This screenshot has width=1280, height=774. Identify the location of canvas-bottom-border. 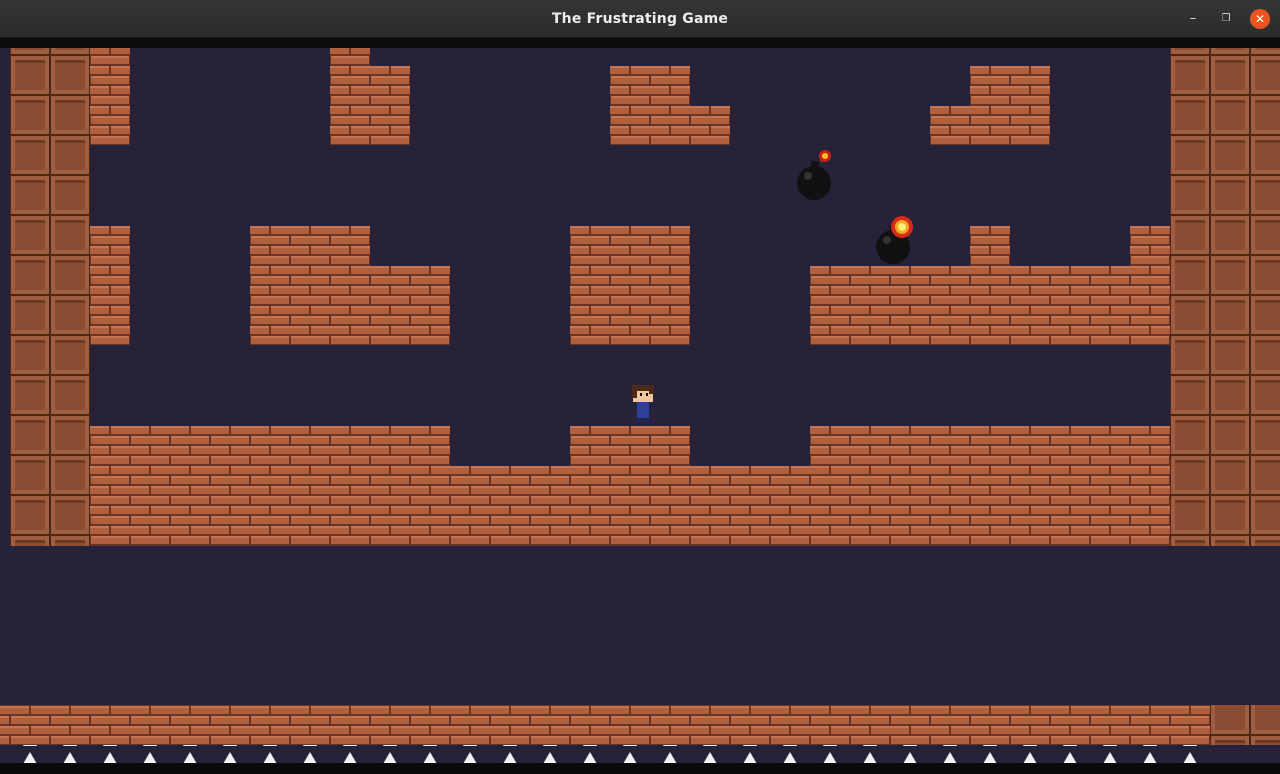
(640, 768).